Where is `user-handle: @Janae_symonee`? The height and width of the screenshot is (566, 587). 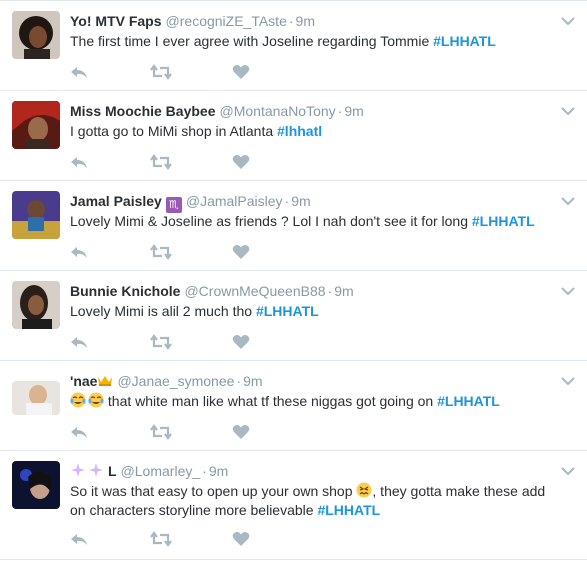
user-handle: @Janae_symonee is located at coordinates (175, 381).